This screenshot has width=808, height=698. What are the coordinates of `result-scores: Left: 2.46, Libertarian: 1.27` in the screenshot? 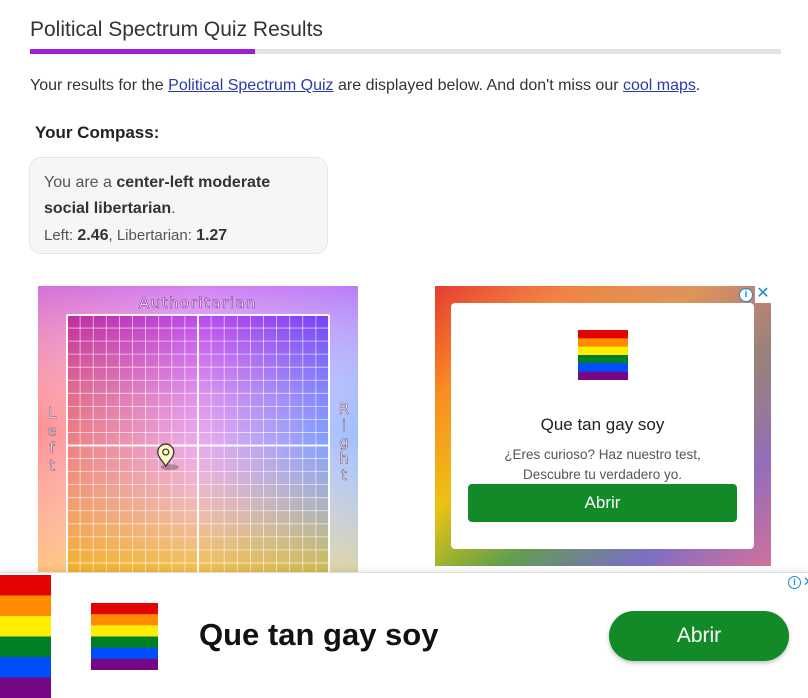 It's located at (178, 236).